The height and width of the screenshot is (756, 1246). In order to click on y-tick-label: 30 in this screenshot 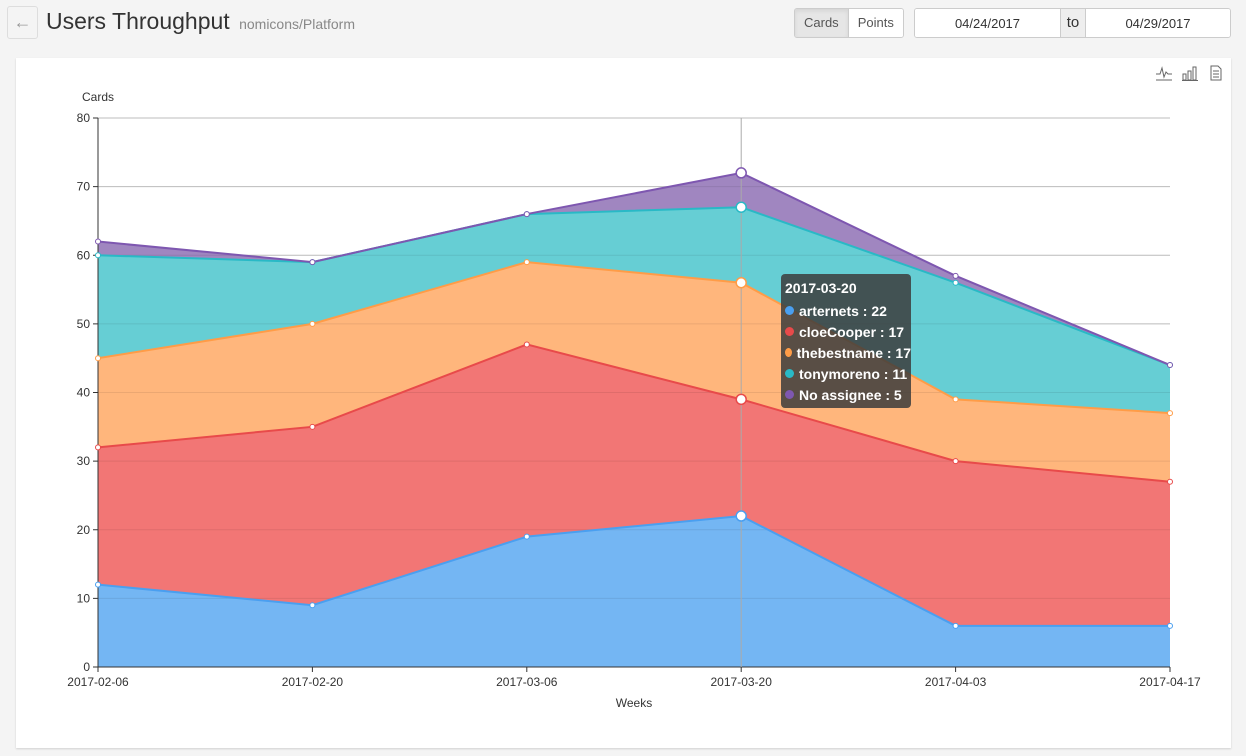, I will do `click(84, 461)`.